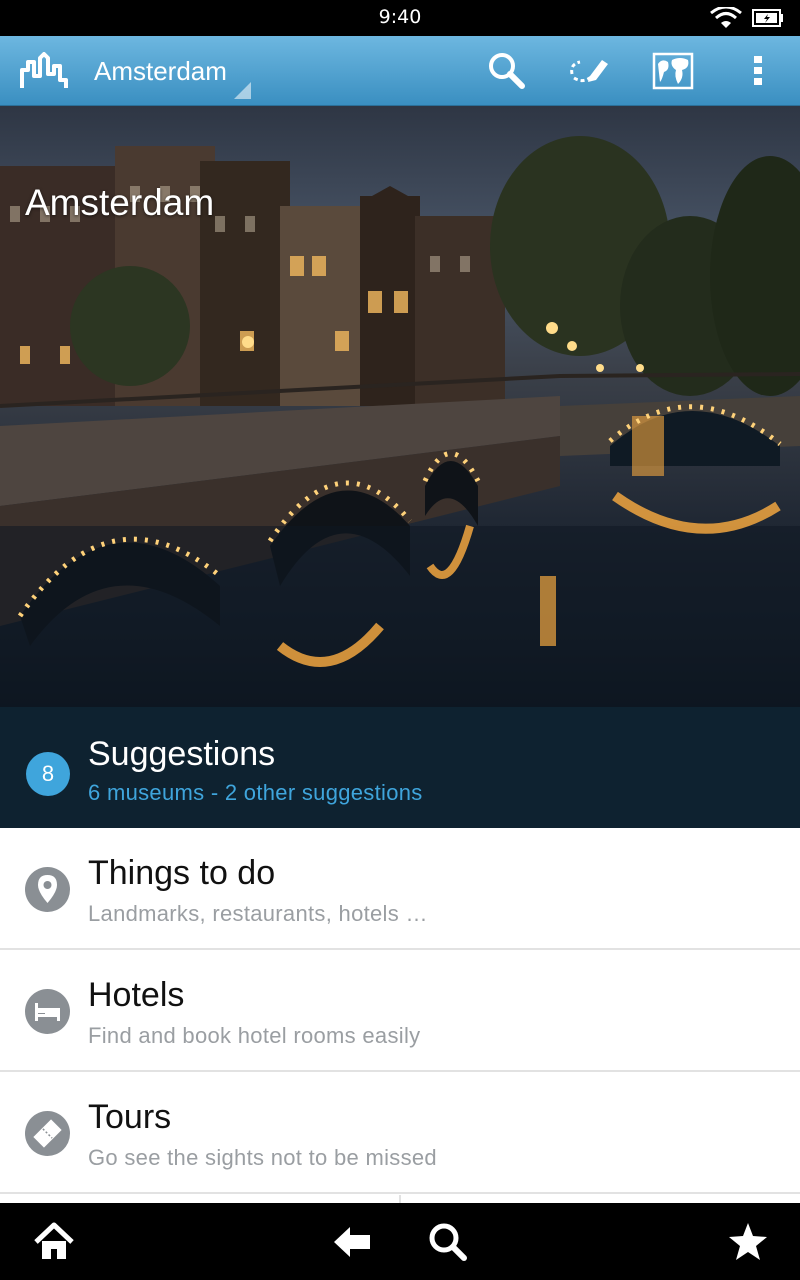 The width and height of the screenshot is (800, 1280). Describe the element at coordinates (47, 889) in the screenshot. I see `map-pin-icon` at that location.